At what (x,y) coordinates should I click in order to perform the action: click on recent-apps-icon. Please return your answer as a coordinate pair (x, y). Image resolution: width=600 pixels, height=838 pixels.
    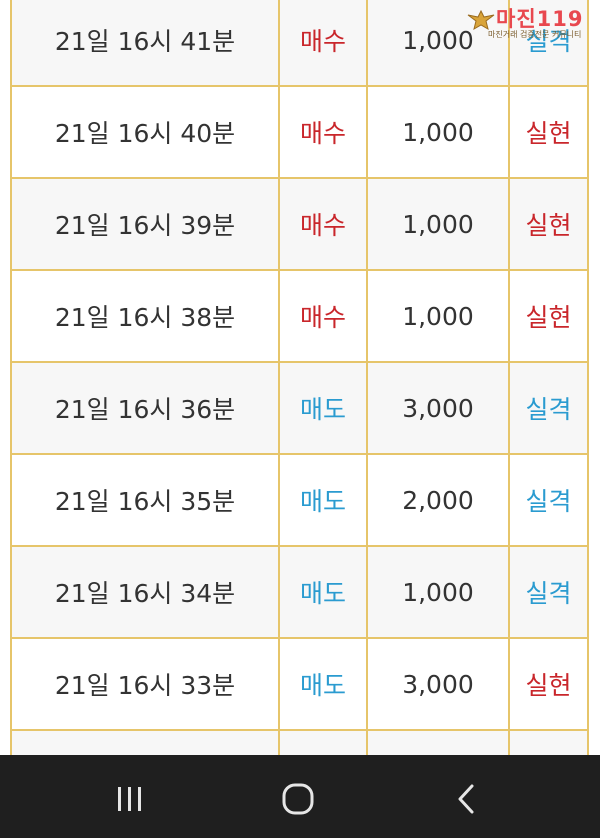
    Looking at the image, I should click on (129, 799).